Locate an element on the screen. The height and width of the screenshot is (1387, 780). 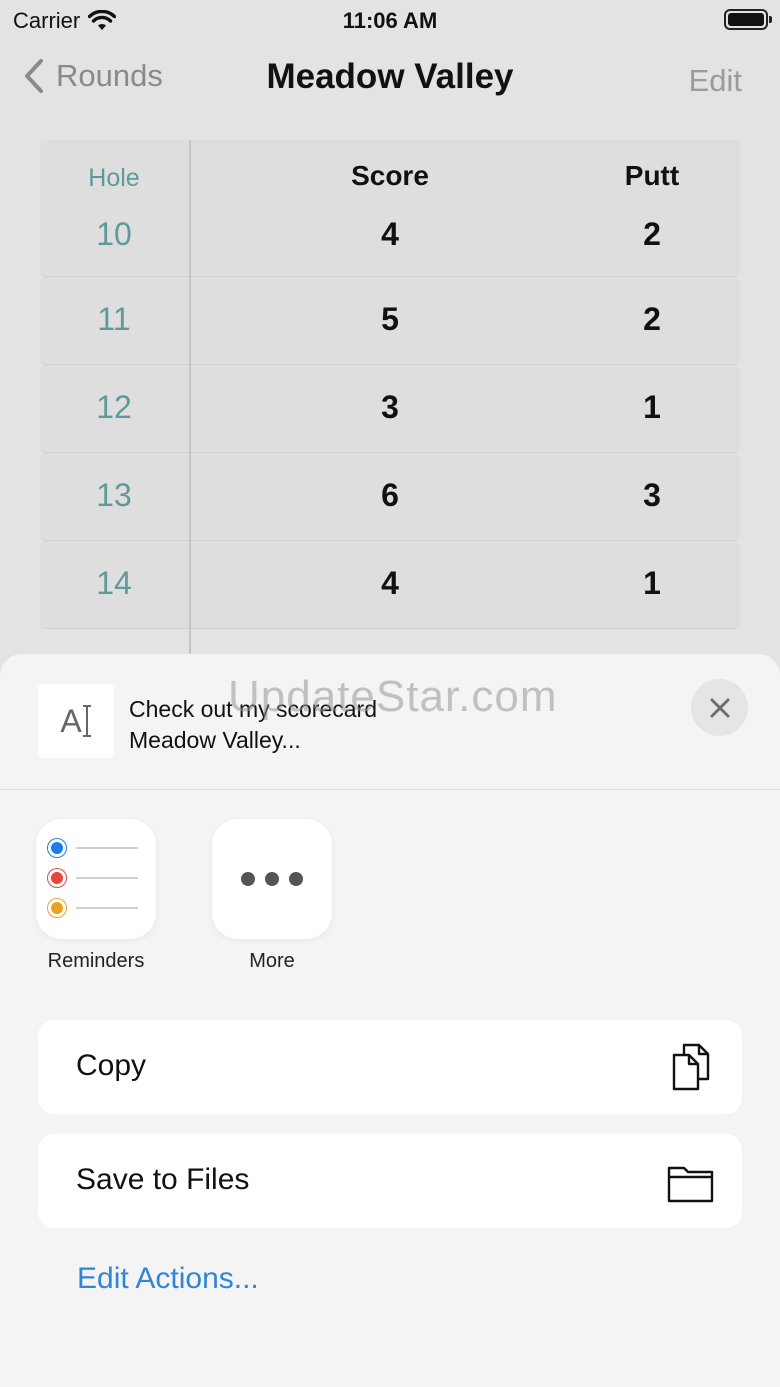
close-icon is located at coordinates (719, 707).